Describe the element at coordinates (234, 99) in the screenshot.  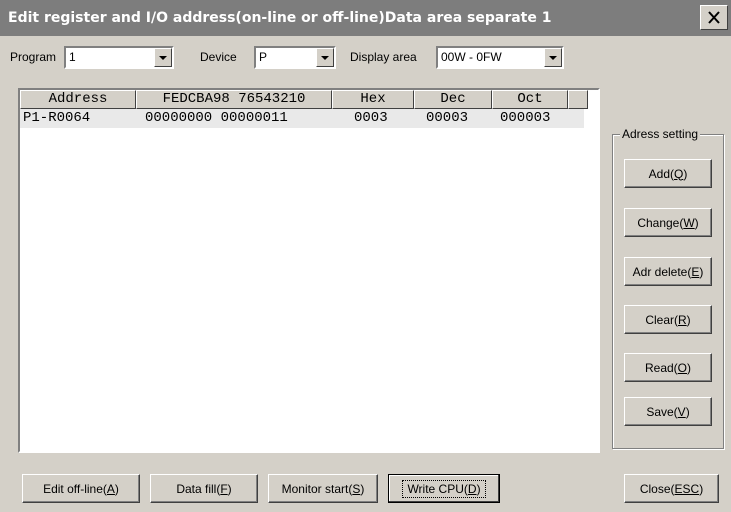
I see `column-header-binary: FEDCBA98 76543210` at that location.